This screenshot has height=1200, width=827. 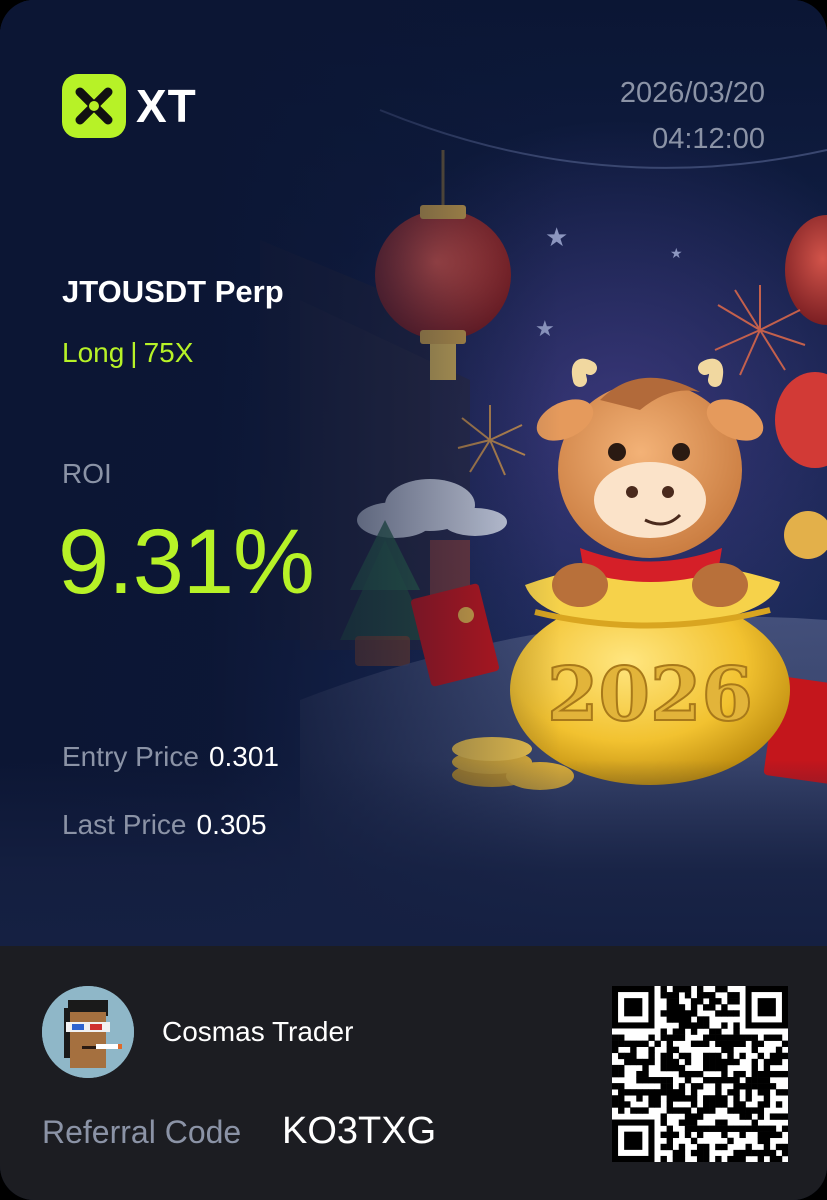 I want to click on xt-logo-icon, so click(x=94, y=106).